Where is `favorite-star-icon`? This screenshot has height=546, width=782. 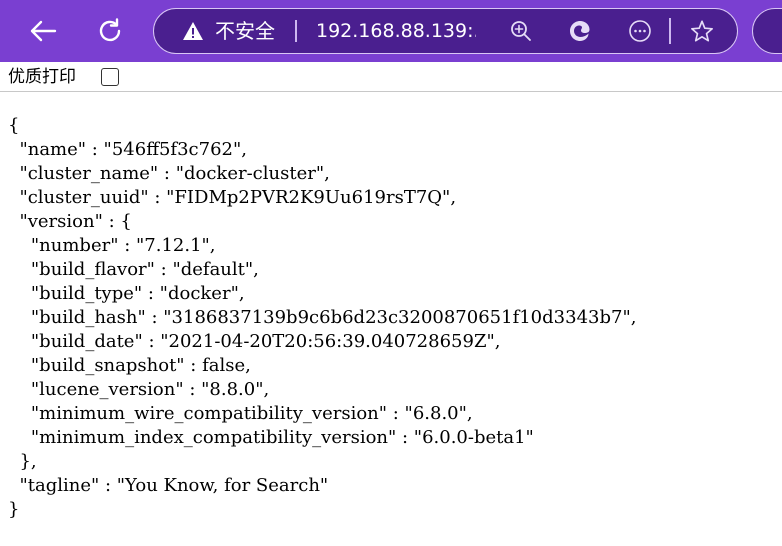 favorite-star-icon is located at coordinates (702, 31).